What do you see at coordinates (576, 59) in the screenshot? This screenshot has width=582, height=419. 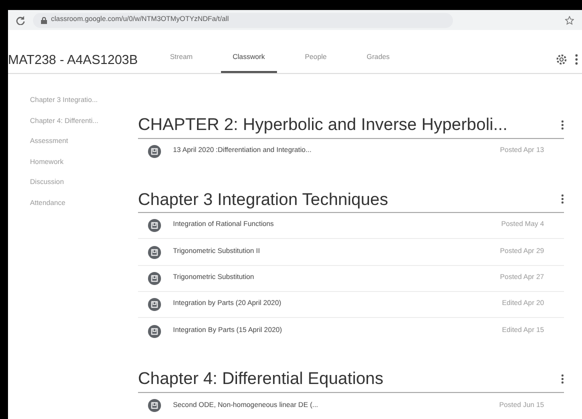 I see `apps-menu-icon` at bounding box center [576, 59].